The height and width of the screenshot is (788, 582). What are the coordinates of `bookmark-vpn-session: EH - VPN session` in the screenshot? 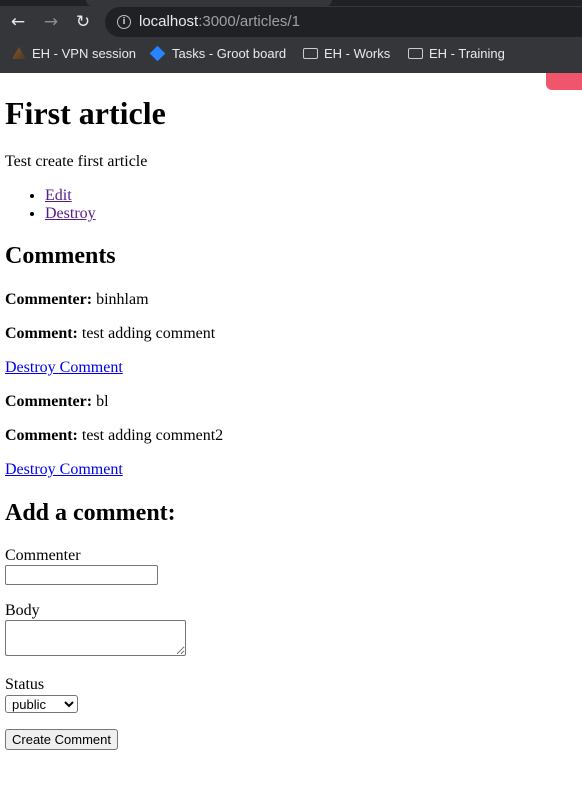 It's located at (74, 53).